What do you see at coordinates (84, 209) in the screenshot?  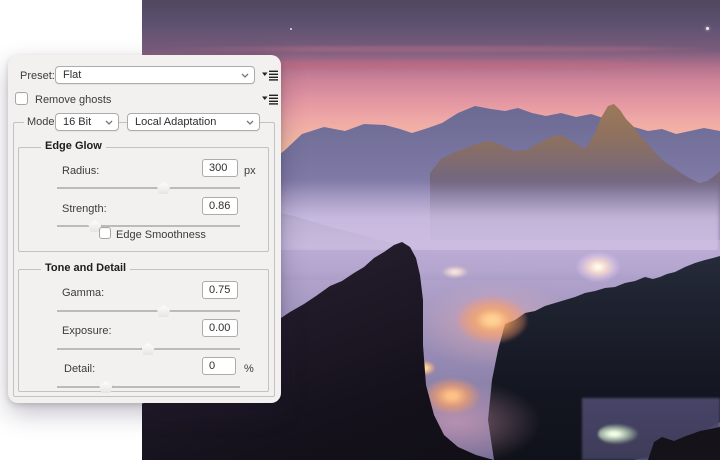 I see `strength-label: Strength:` at bounding box center [84, 209].